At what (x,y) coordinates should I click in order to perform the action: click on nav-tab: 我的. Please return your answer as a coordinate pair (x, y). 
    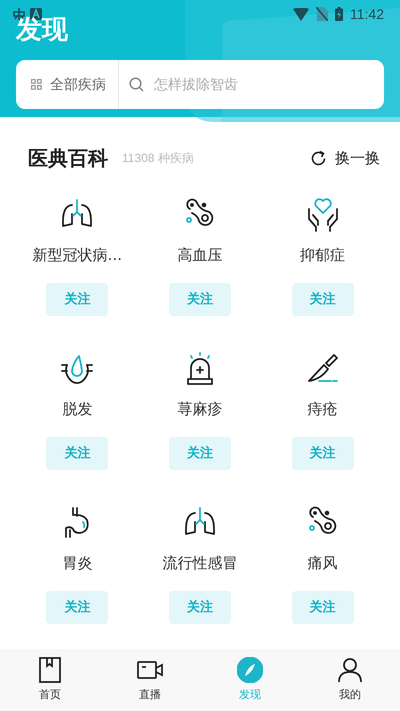
    Looking at the image, I should click on (350, 679).